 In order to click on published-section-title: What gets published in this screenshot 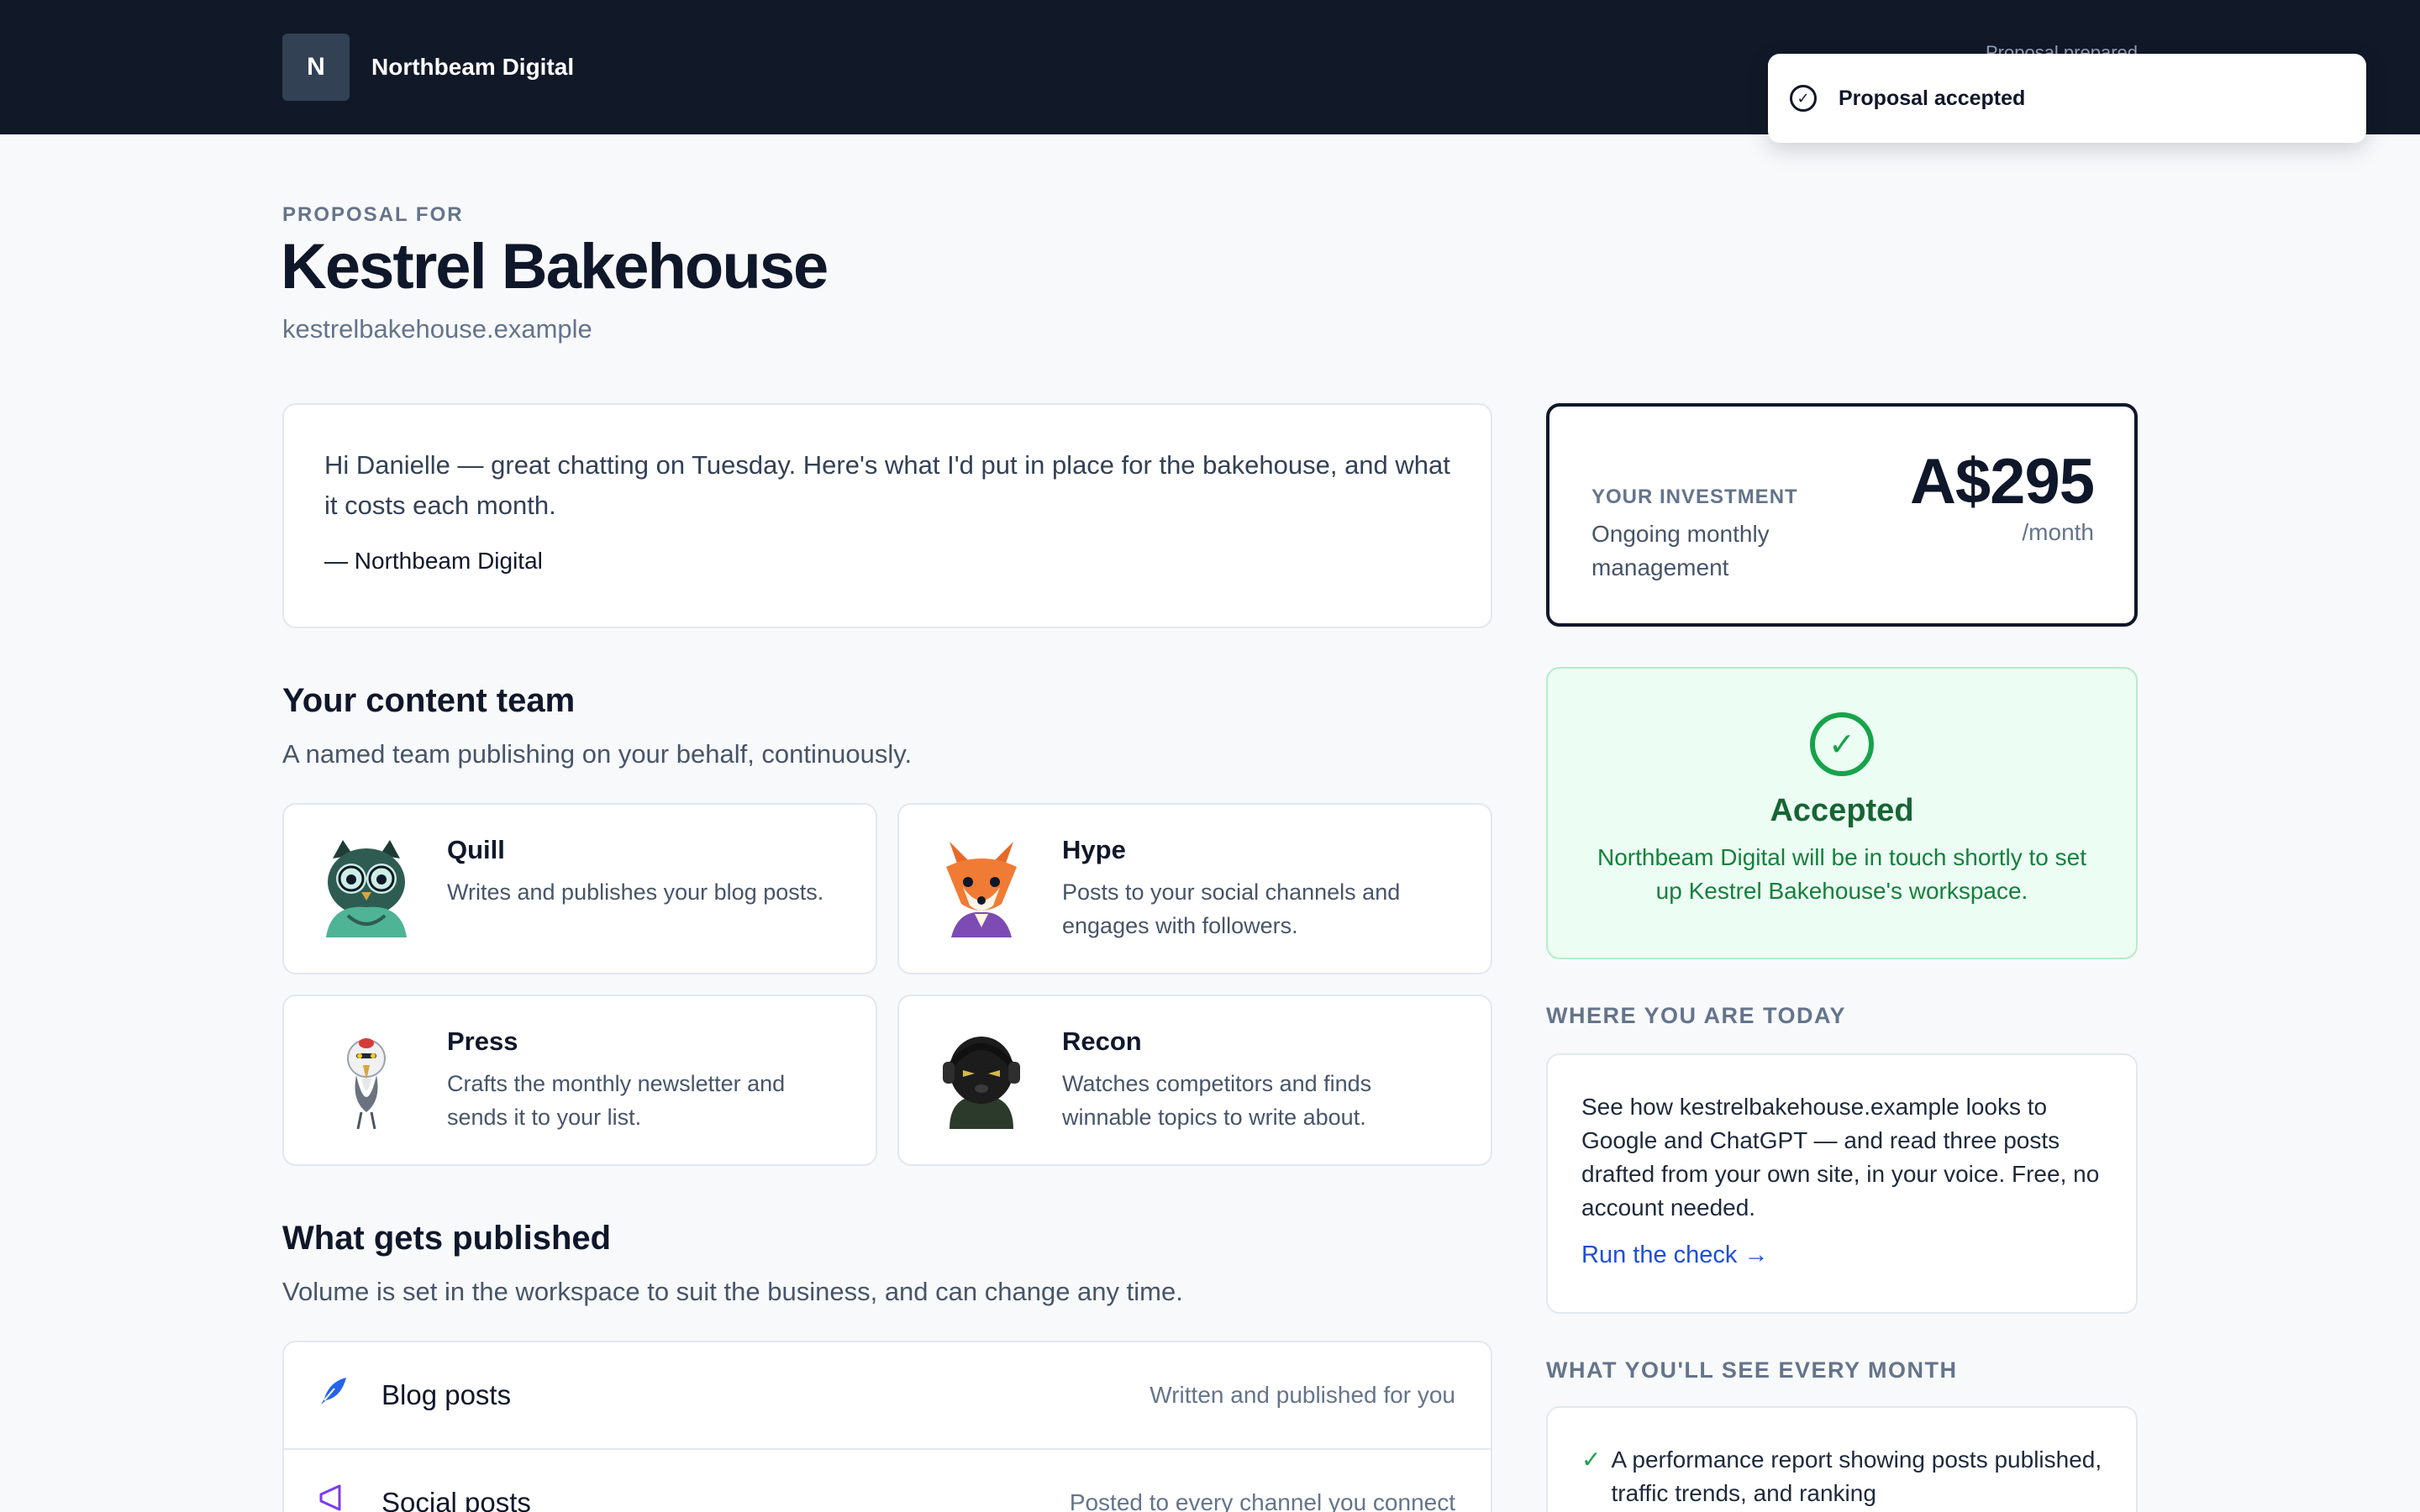, I will do `click(447, 1238)`.